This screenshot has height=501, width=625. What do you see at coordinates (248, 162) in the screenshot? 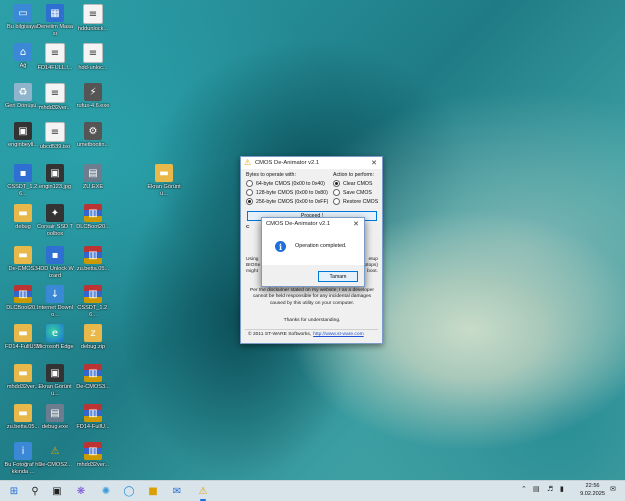
I see `warning-icon: ⚠` at bounding box center [248, 162].